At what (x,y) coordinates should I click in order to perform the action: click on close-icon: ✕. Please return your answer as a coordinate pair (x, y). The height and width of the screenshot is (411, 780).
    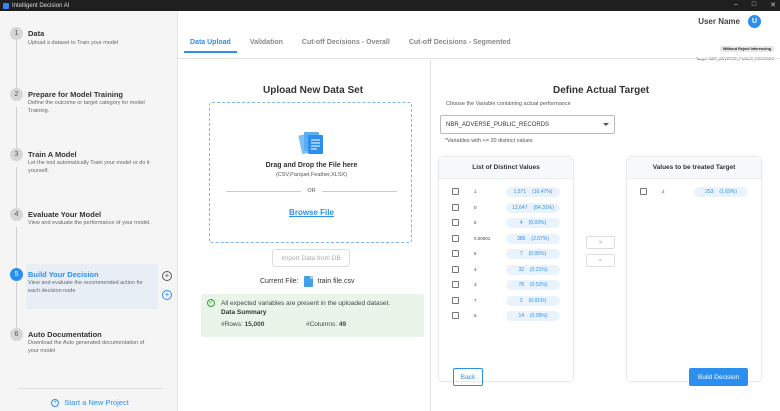
    Looking at the image, I should click on (773, 5).